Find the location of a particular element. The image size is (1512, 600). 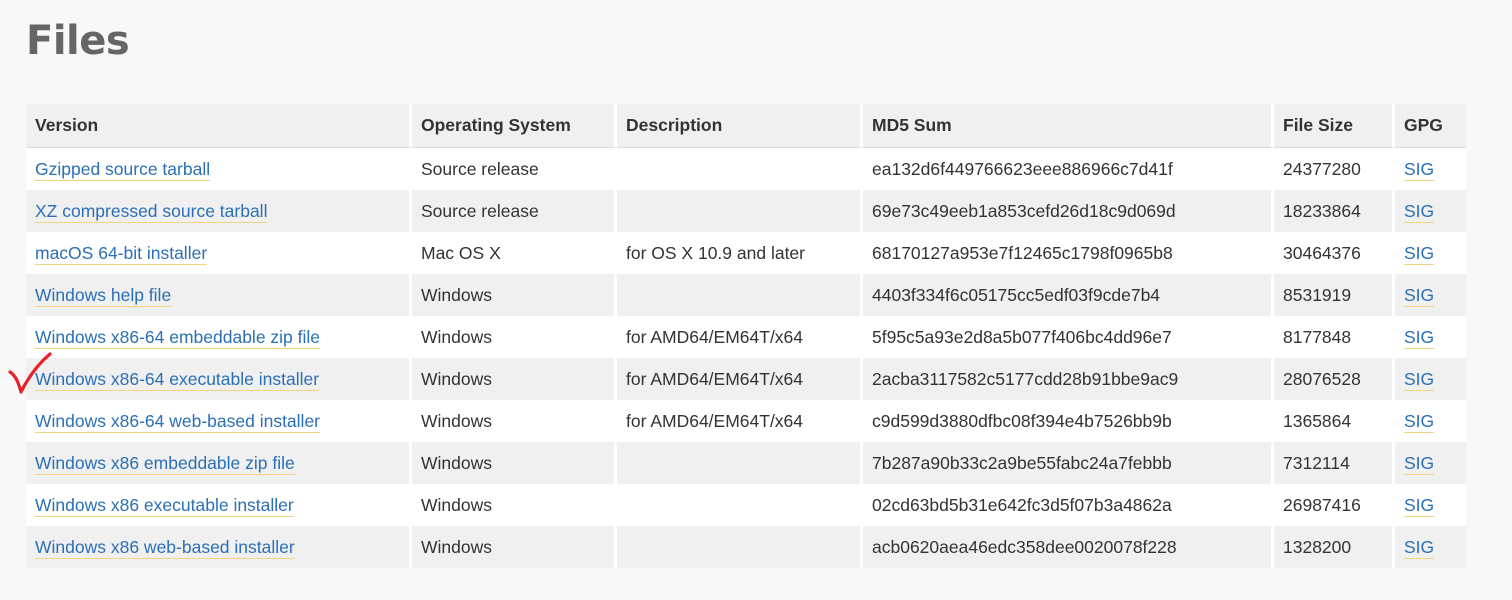

page-title: Files is located at coordinates (78, 41).